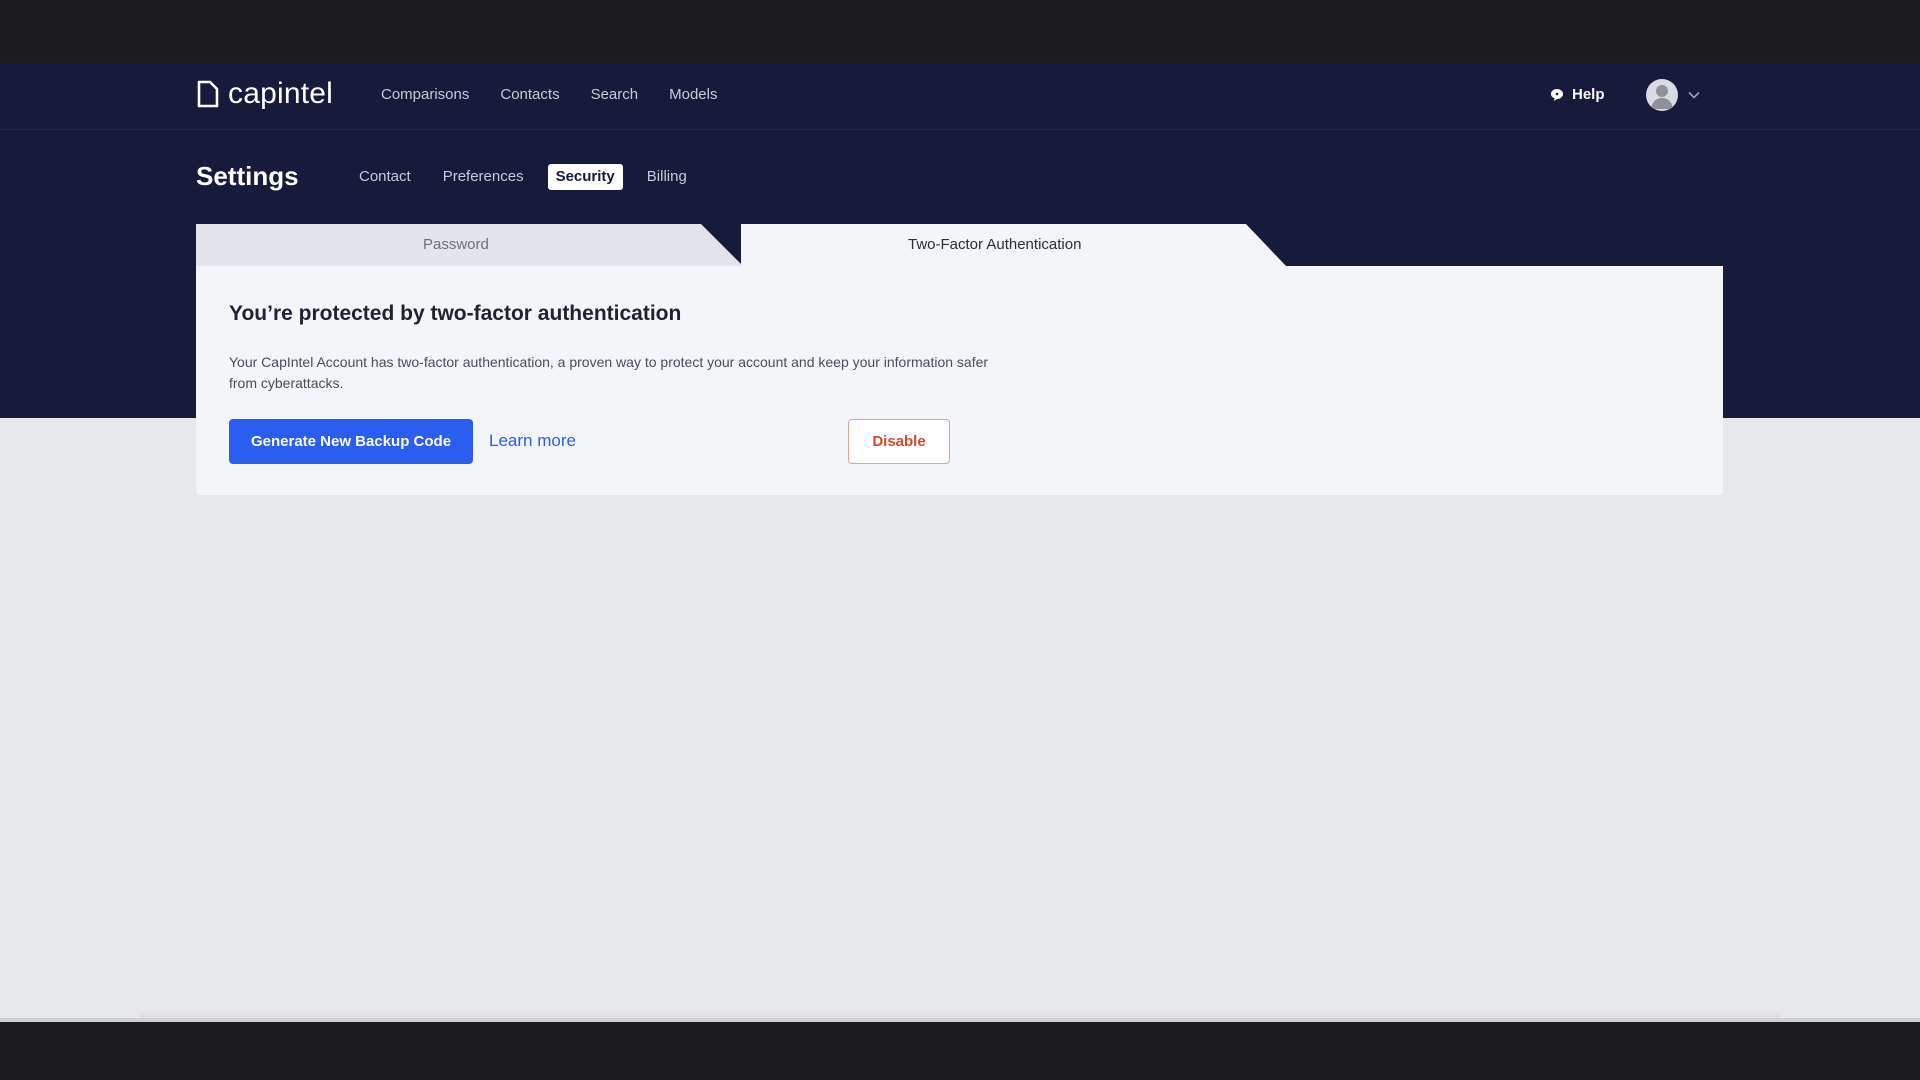  I want to click on tab-two-factor-label: Two-Factor Authentication, so click(995, 244).